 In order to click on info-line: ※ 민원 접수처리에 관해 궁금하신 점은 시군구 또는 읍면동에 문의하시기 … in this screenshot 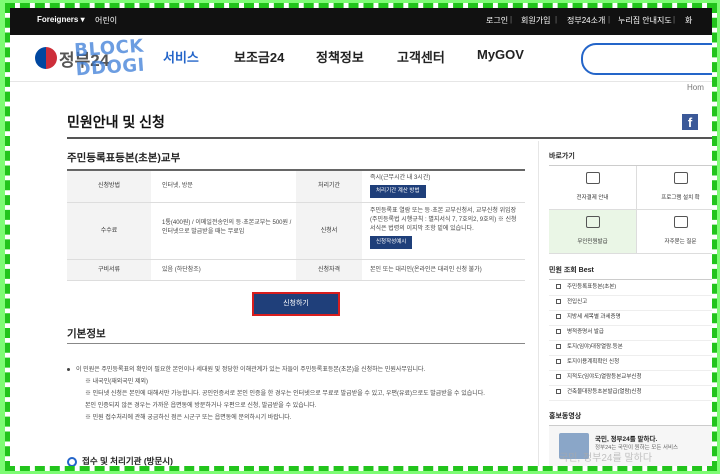, I will do `click(188, 418)`.